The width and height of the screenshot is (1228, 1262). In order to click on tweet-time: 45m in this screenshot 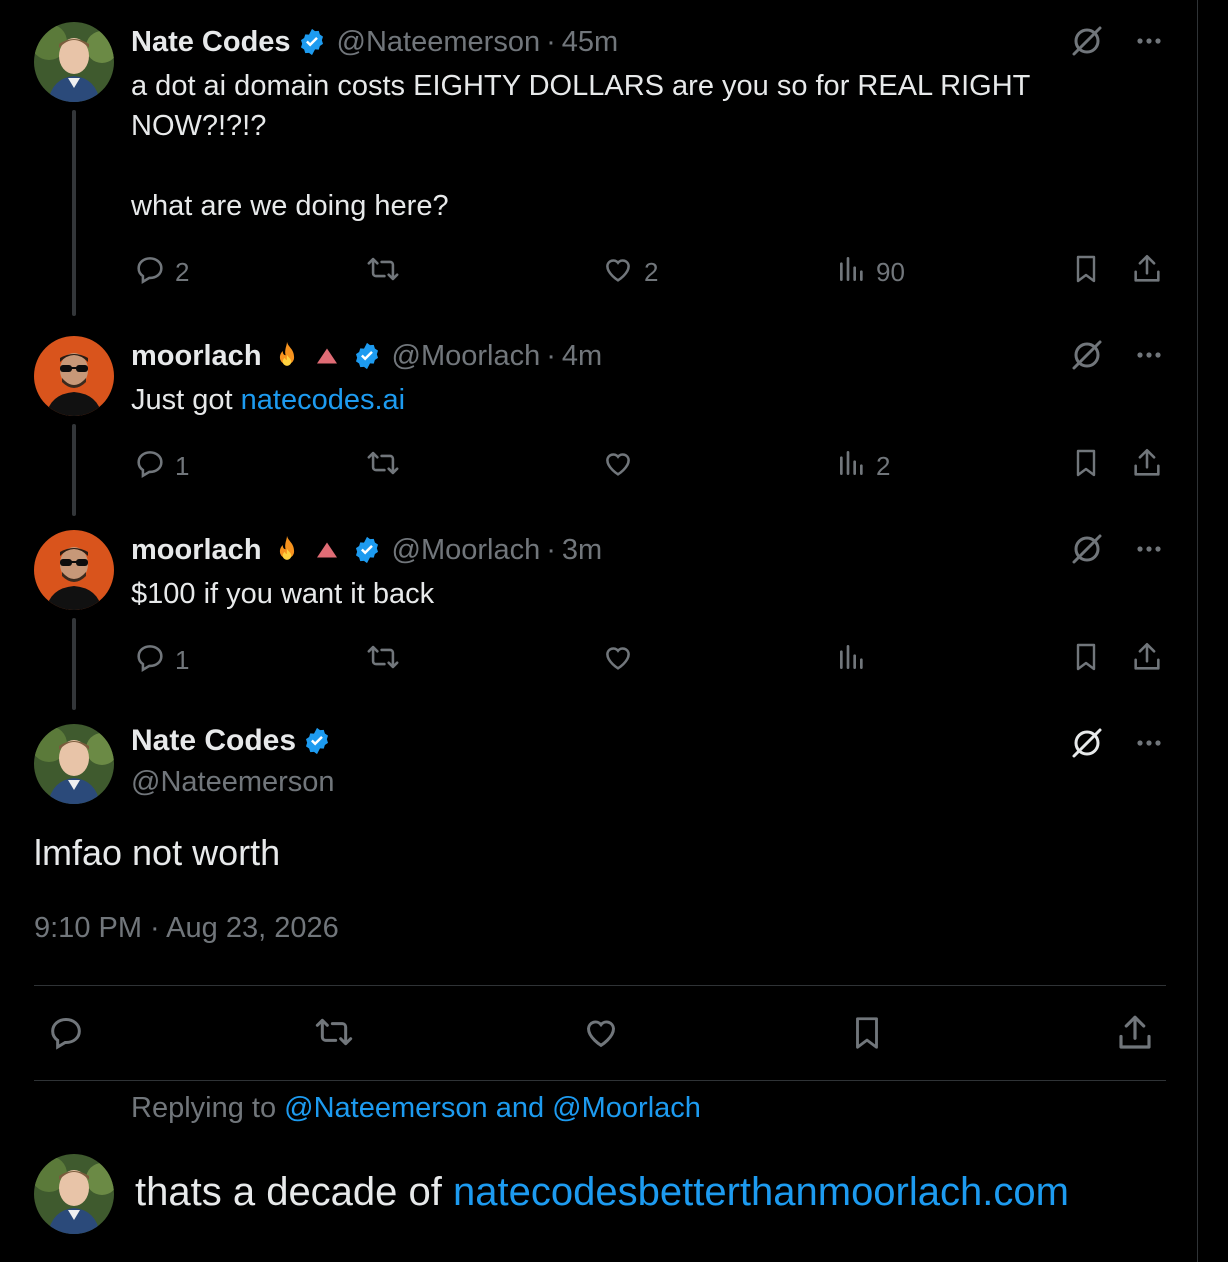, I will do `click(590, 42)`.